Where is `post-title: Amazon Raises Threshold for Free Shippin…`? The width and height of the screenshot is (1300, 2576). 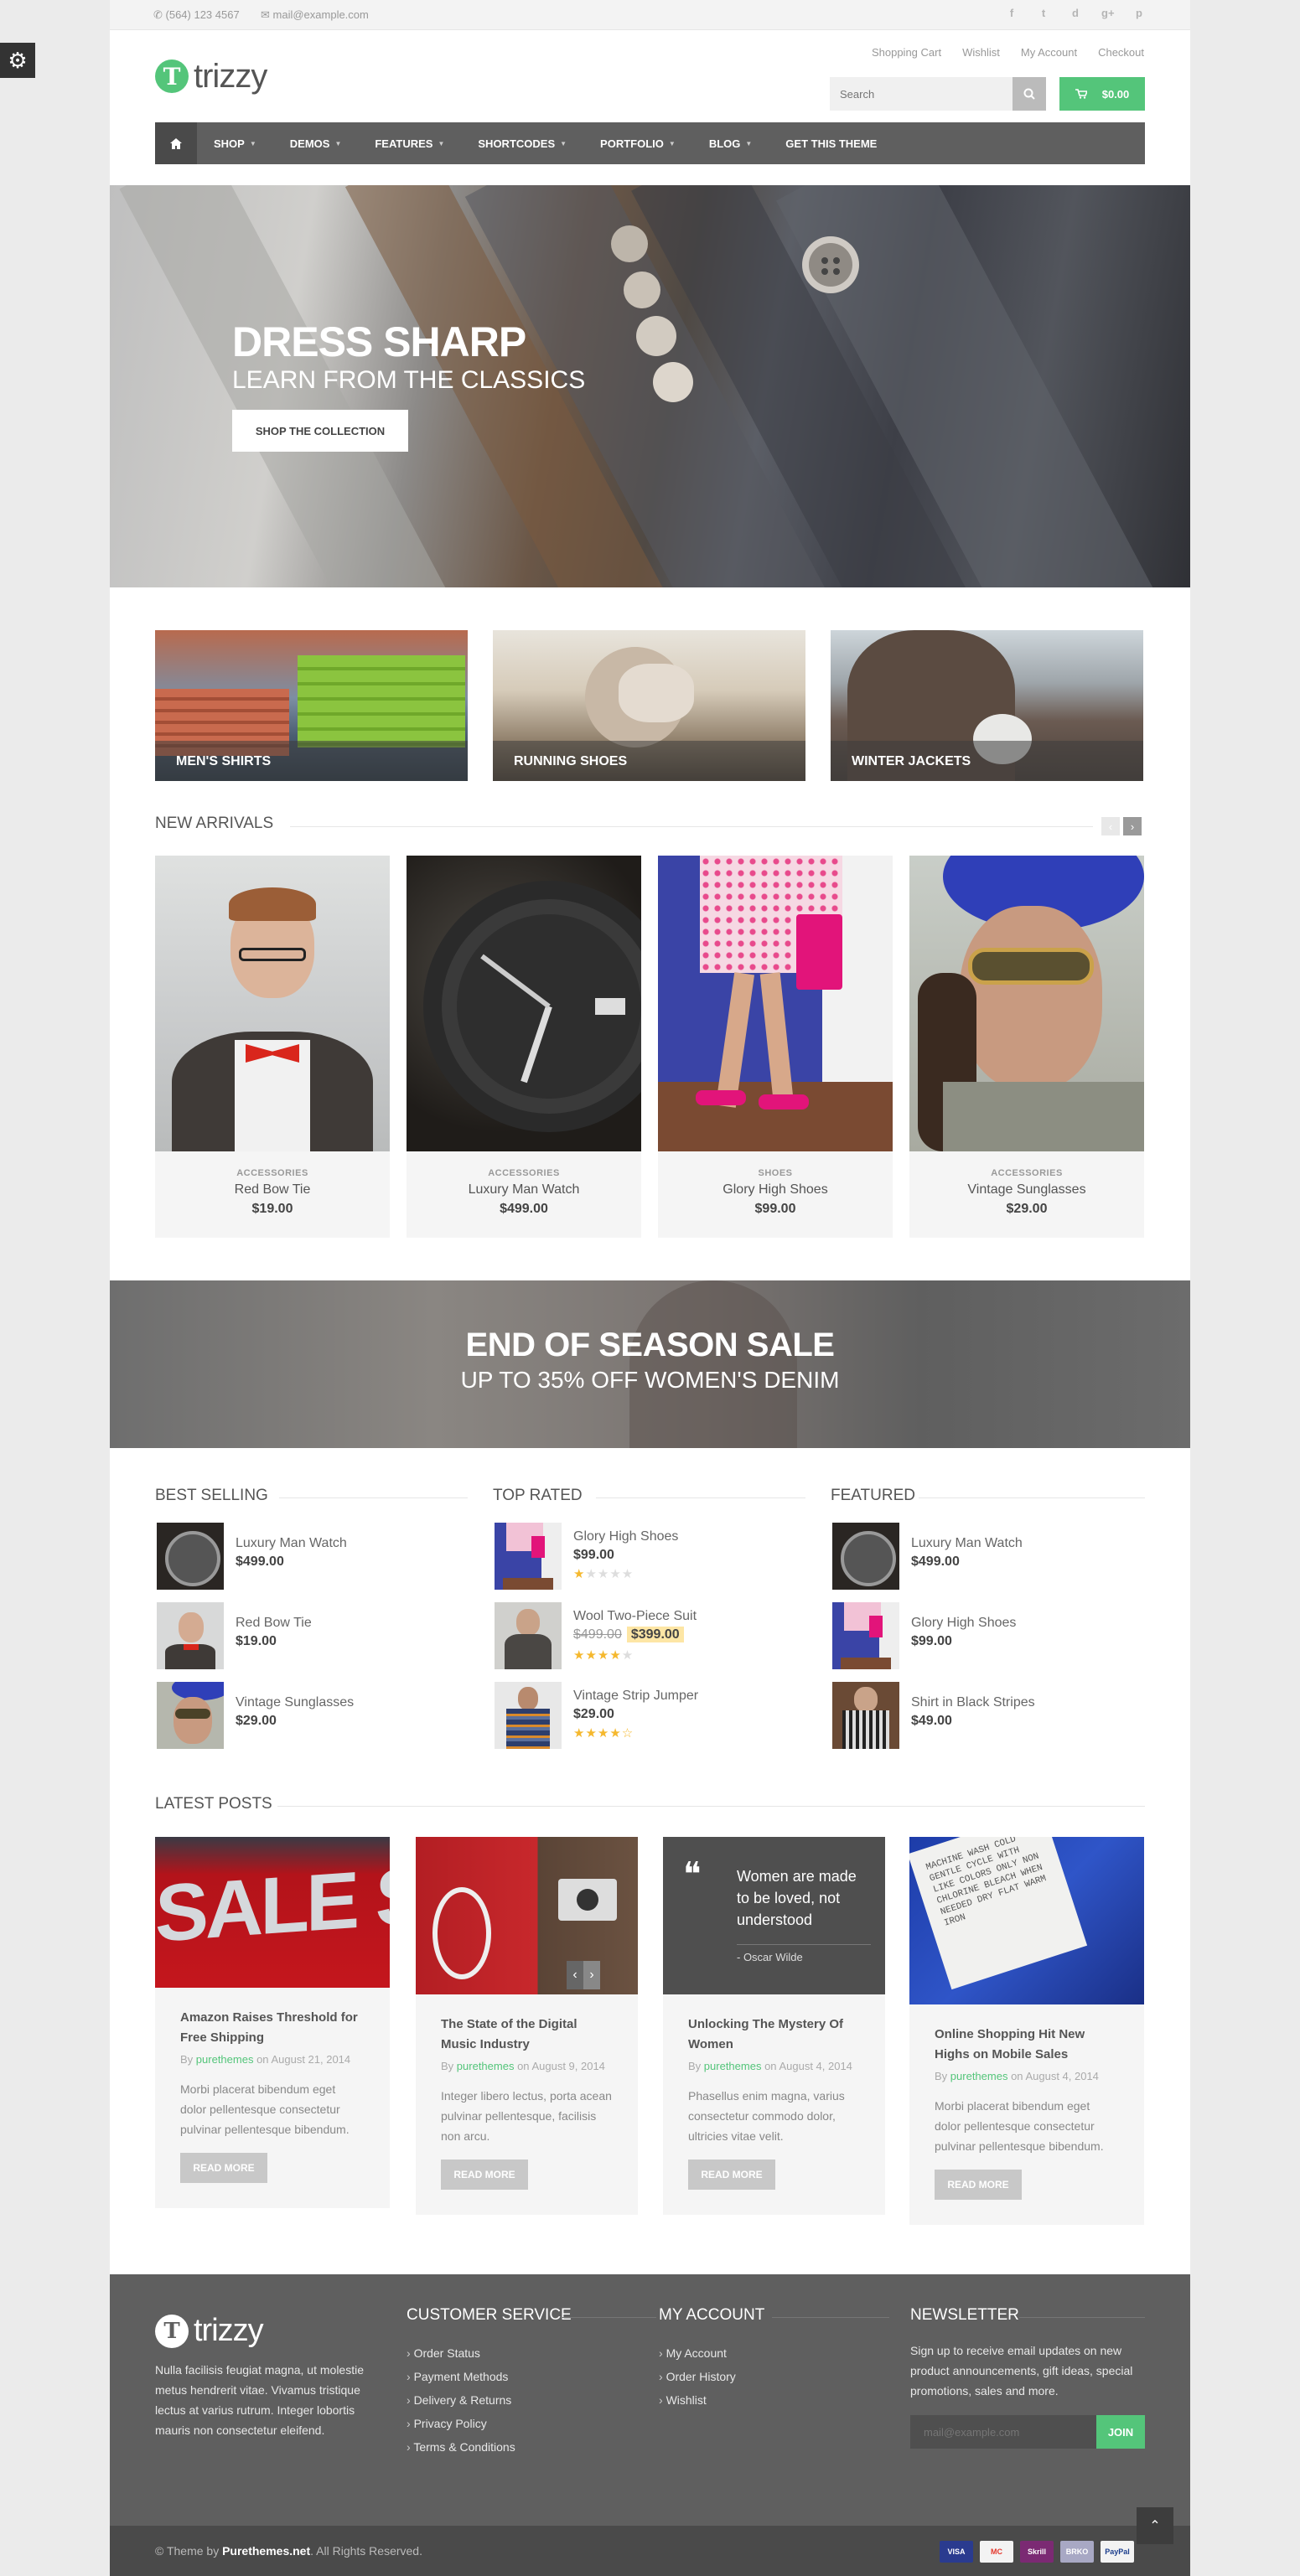 post-title: Amazon Raises Threshold for Free Shippin… is located at coordinates (272, 2028).